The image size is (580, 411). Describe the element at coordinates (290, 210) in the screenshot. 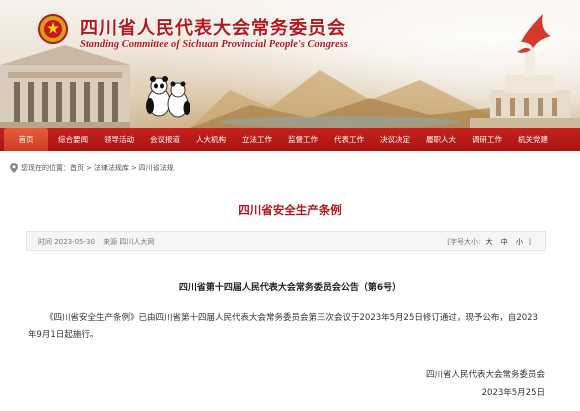

I see `article-title: 四川省安全生产条例` at that location.